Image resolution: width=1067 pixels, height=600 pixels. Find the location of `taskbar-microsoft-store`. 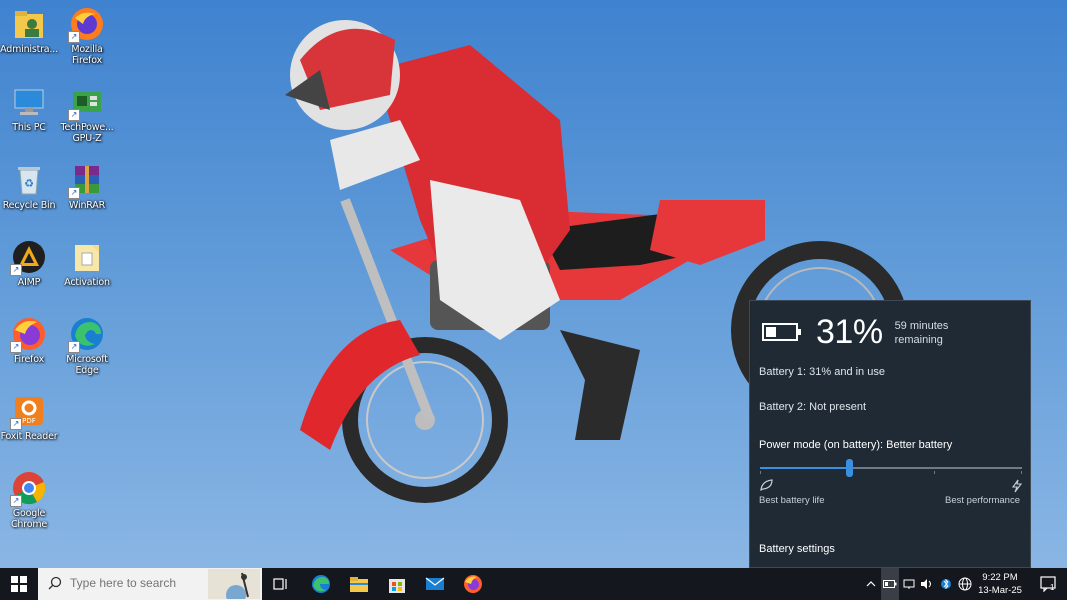

taskbar-microsoft-store is located at coordinates (397, 584).